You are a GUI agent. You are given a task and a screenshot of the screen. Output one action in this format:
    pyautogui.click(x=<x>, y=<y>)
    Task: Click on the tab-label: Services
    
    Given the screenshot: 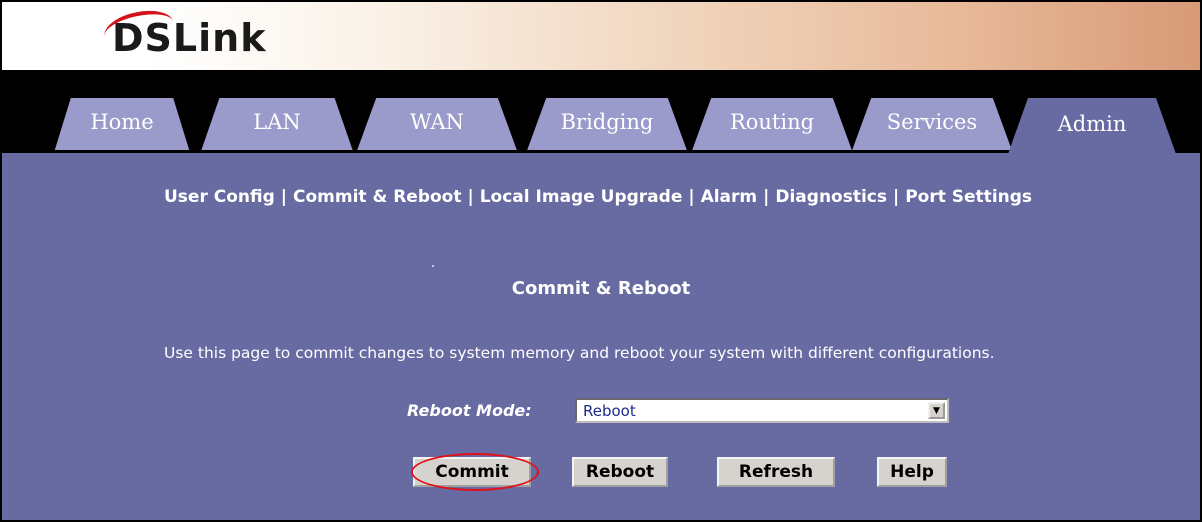 What is the action you would take?
    pyautogui.click(x=932, y=122)
    